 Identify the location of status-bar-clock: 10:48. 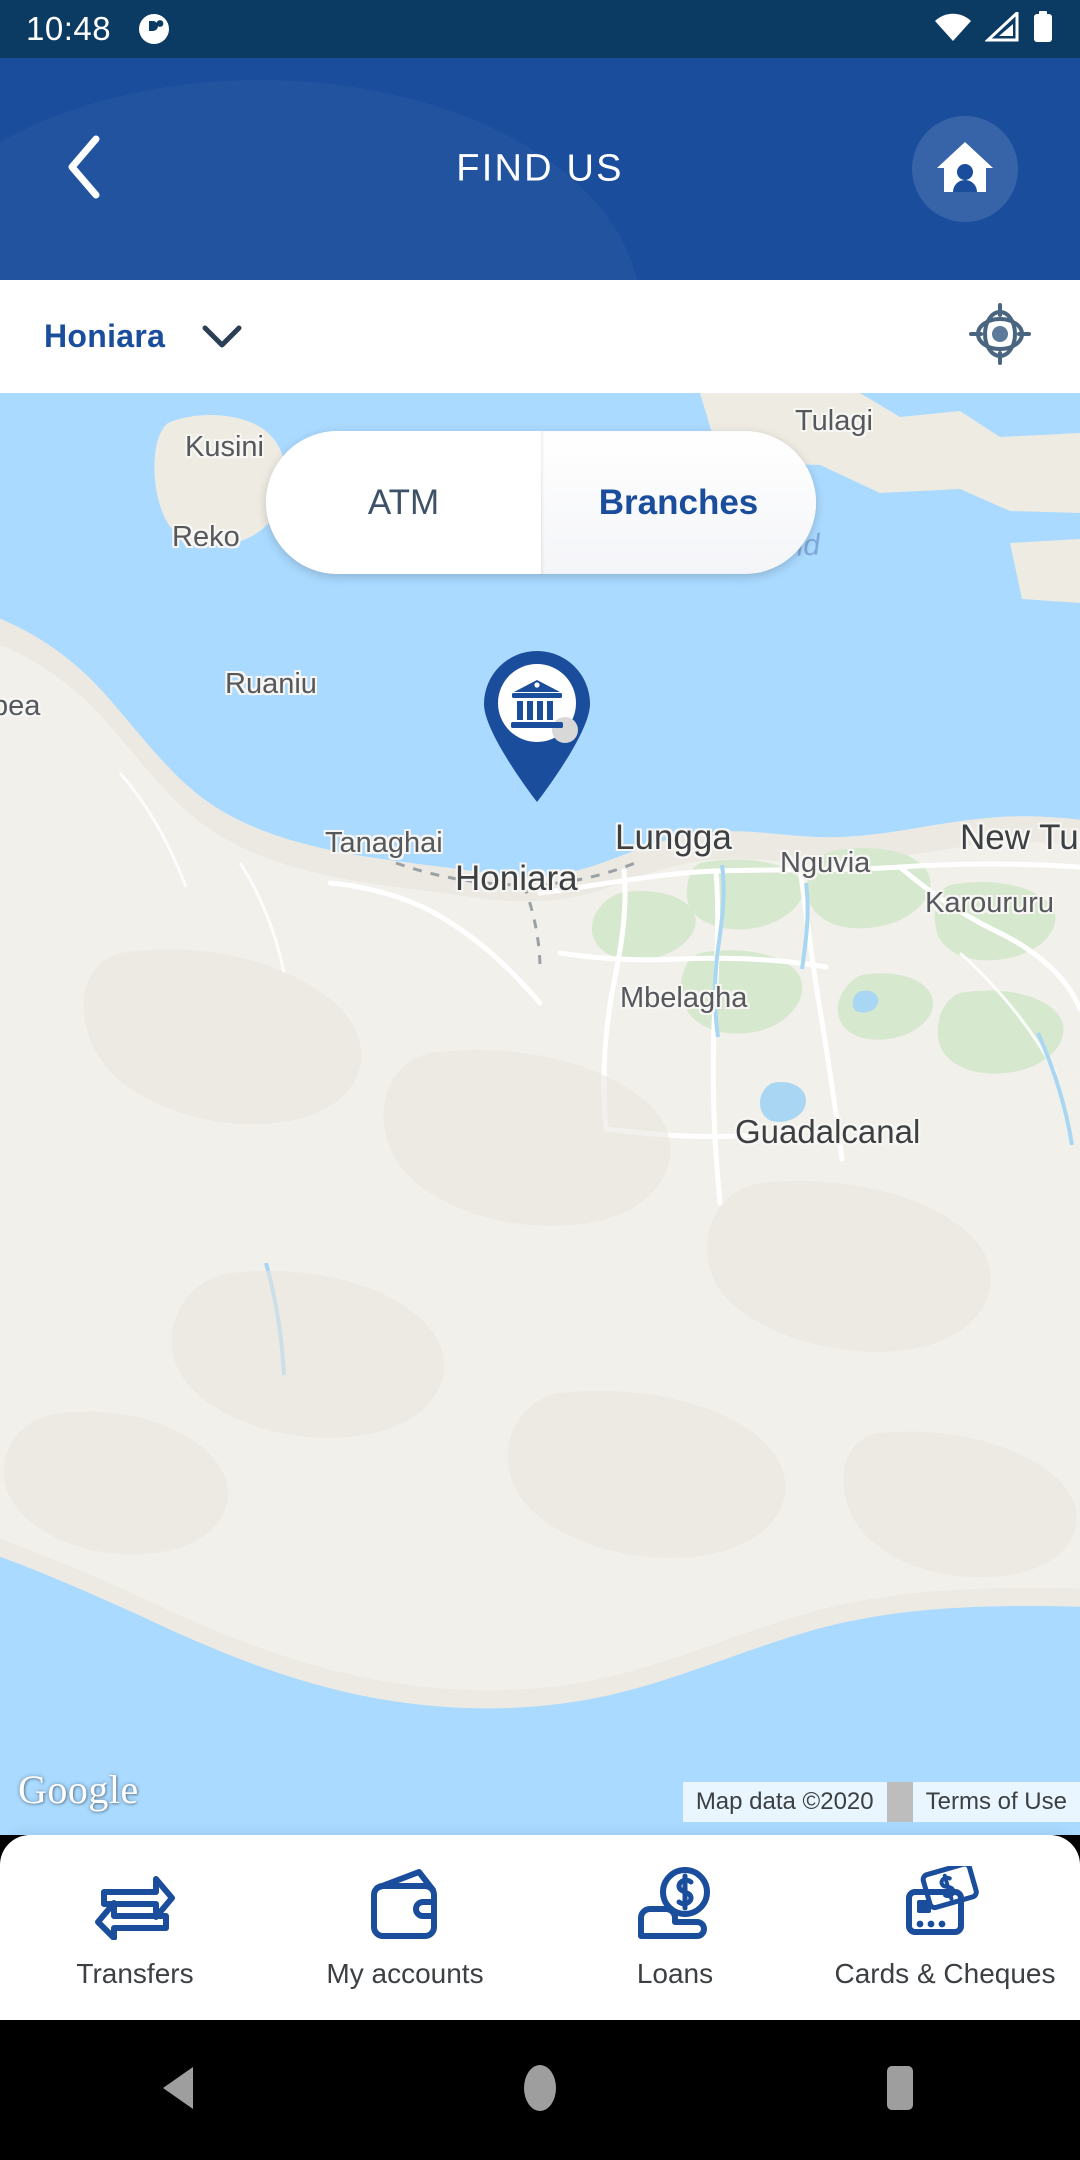
(69, 28).